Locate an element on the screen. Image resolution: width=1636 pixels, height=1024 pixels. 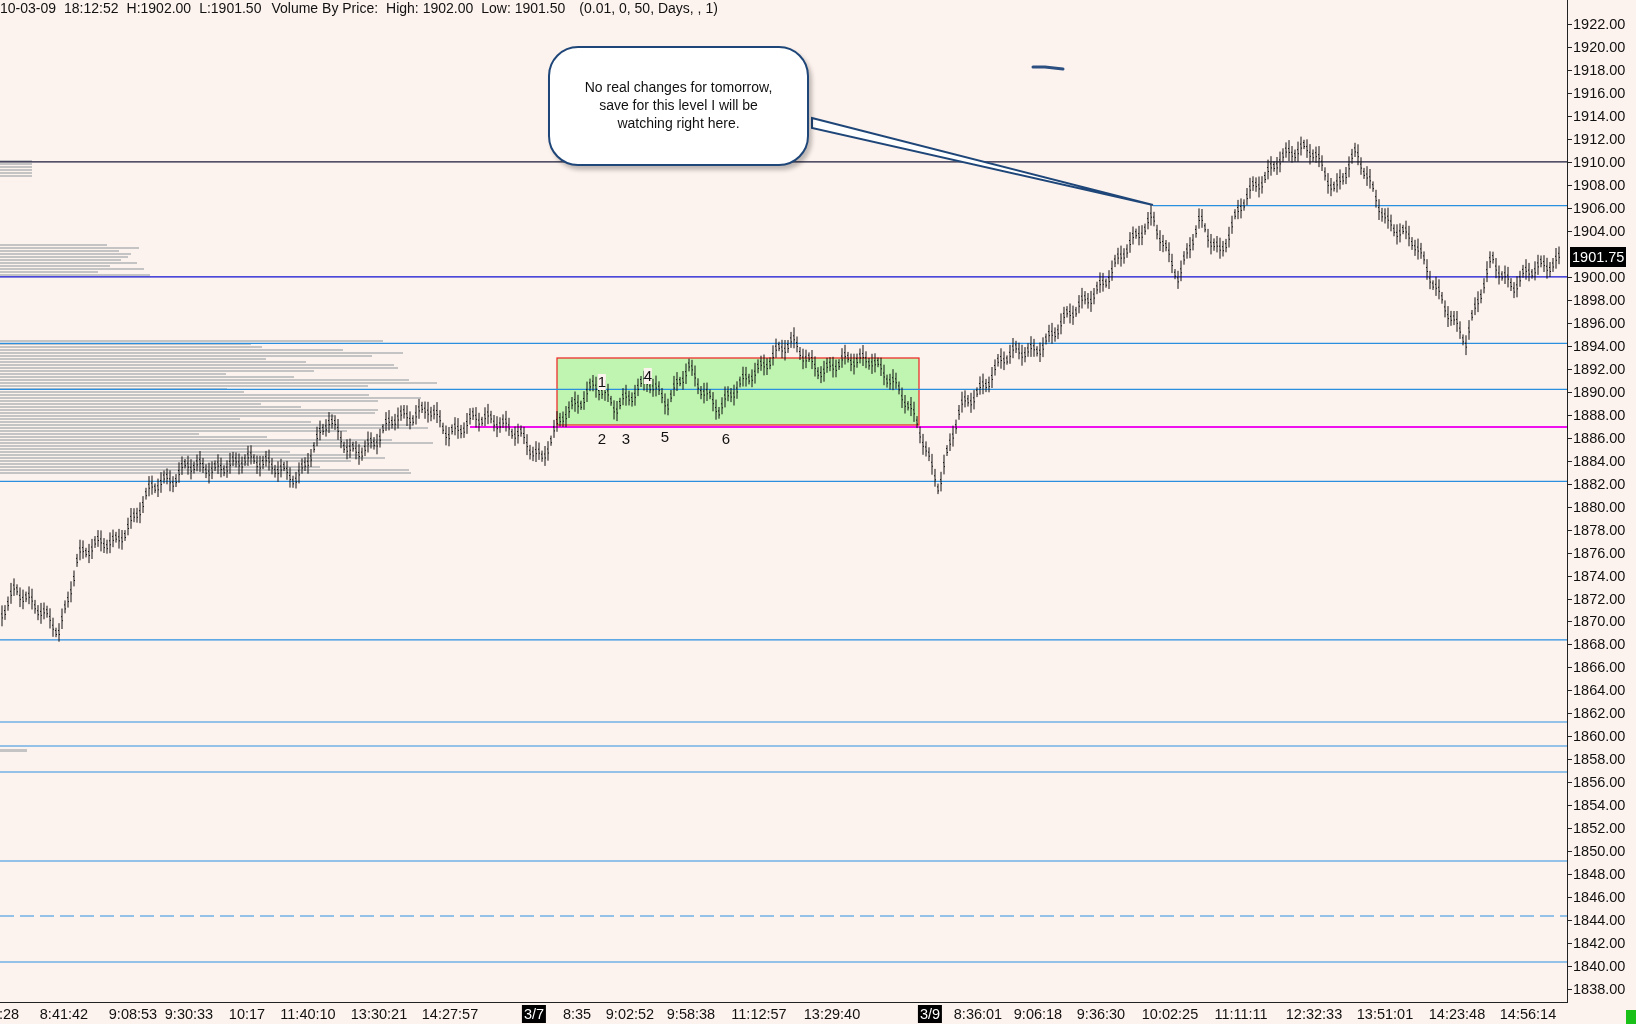
swing-marker: 1 is located at coordinates (602, 382).